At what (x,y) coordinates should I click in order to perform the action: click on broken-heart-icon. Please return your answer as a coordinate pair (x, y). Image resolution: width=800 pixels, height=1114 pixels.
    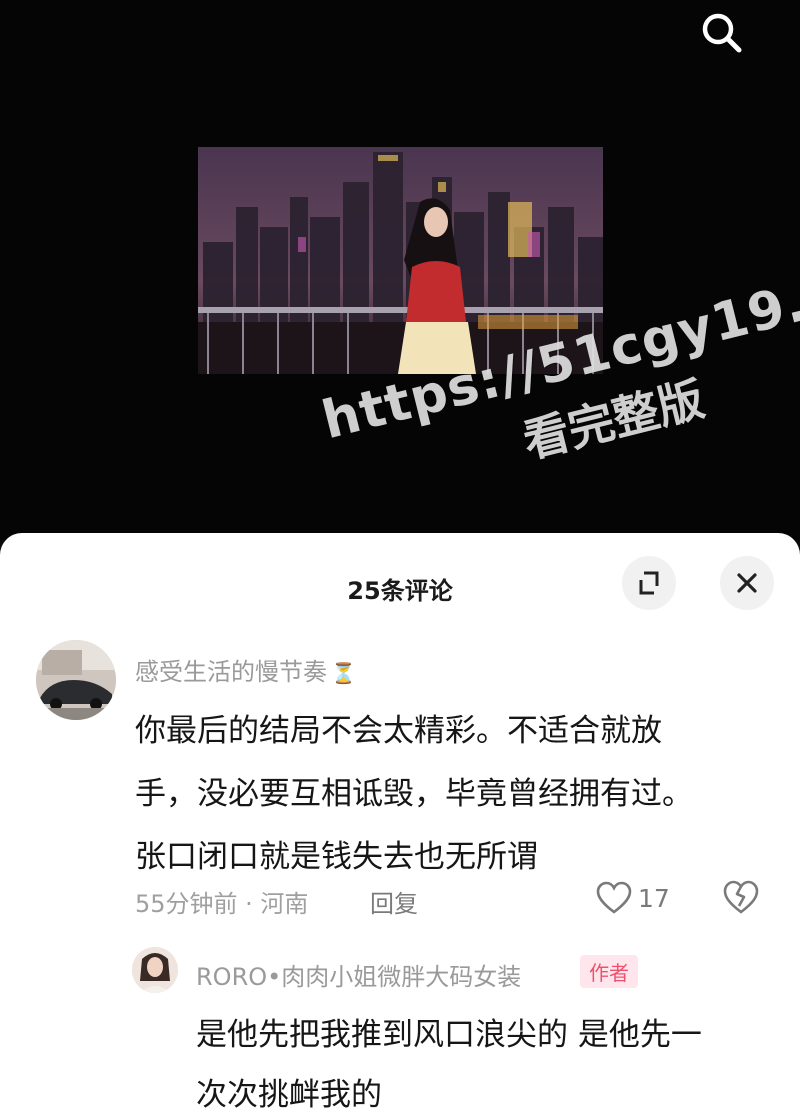
    Looking at the image, I should click on (741, 897).